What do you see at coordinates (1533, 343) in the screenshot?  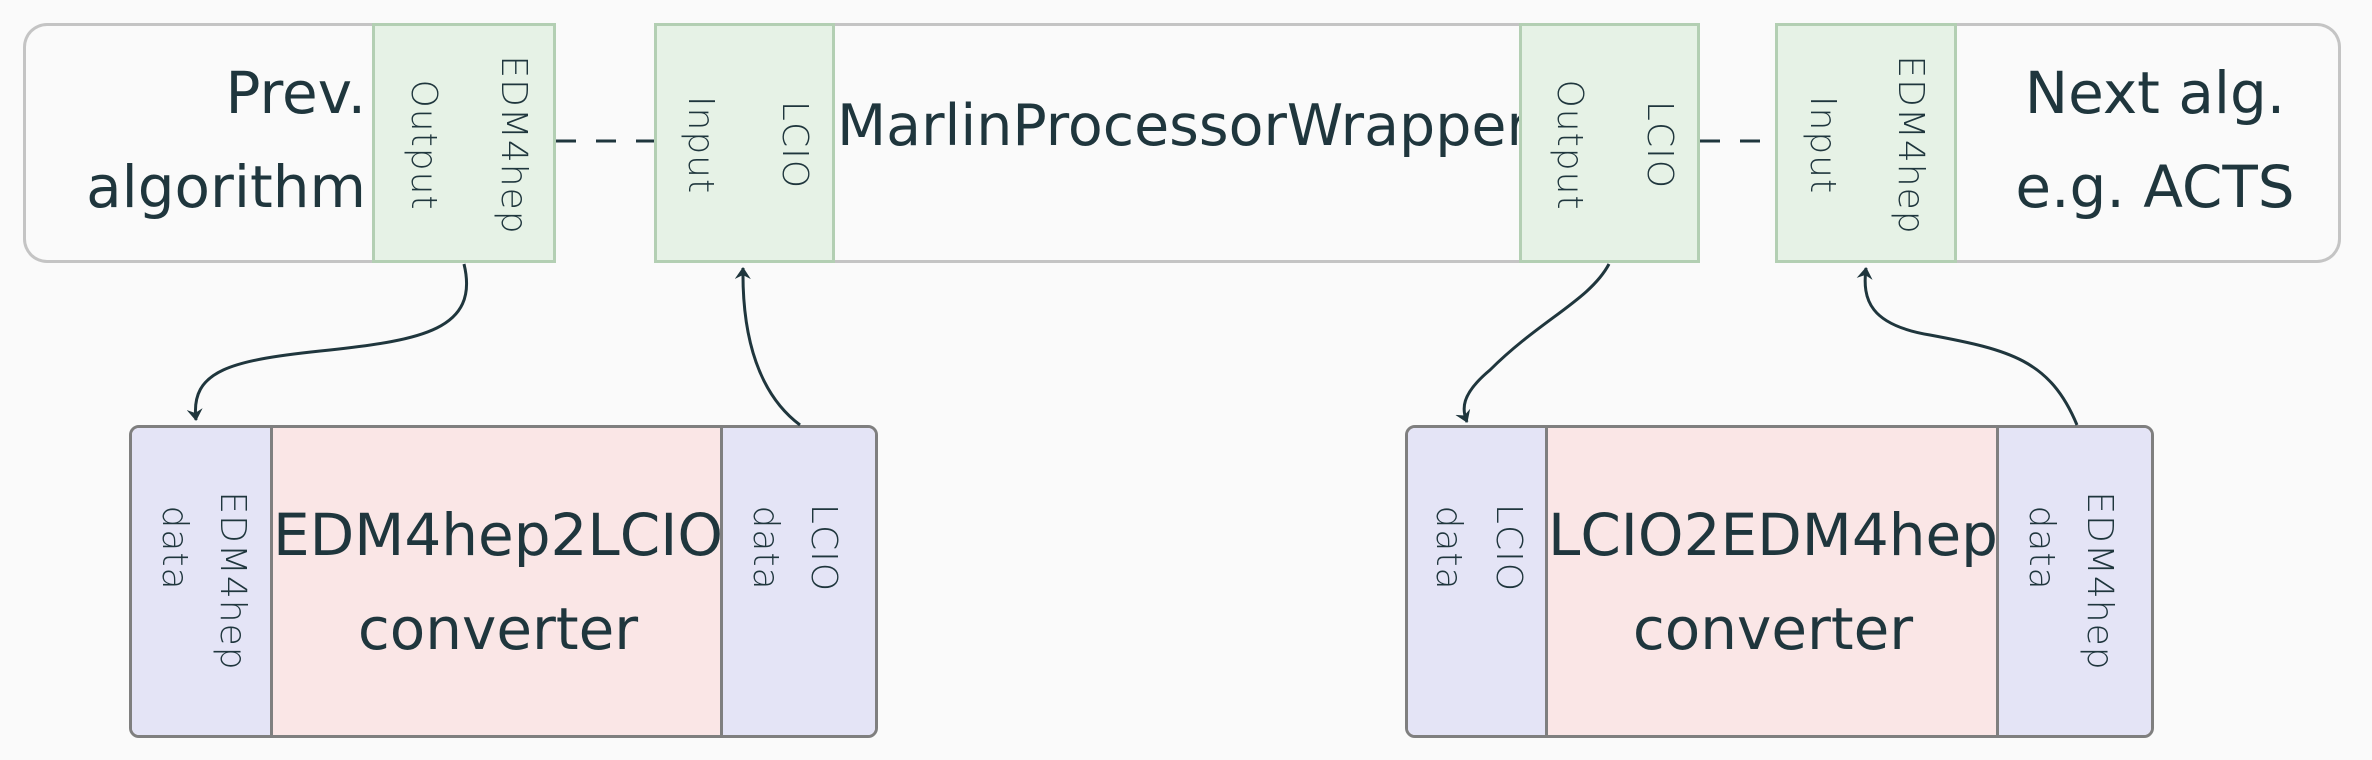 I see `arrow-wrapper-output-to-lcio2edm4hep` at bounding box center [1533, 343].